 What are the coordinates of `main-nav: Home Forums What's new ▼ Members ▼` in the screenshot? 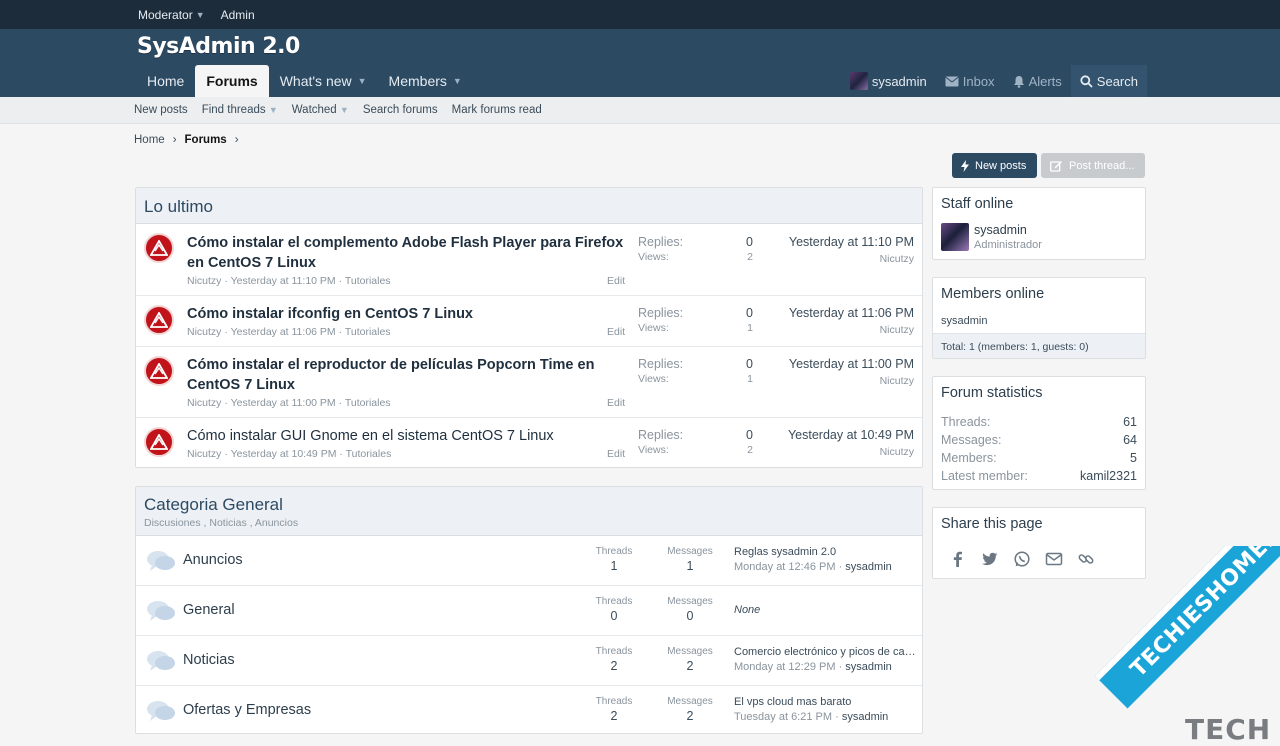 It's located at (304, 81).